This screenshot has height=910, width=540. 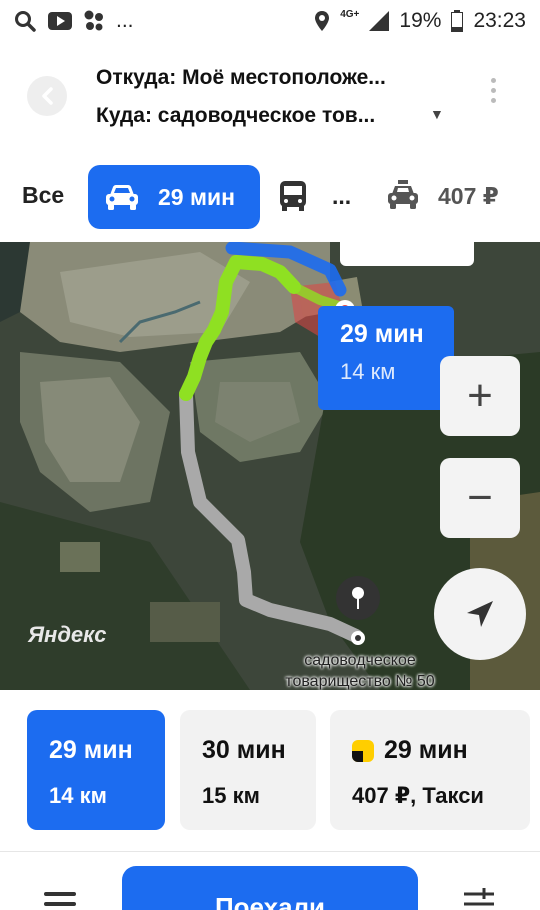 I want to click on signal-icon, so click(x=379, y=21).